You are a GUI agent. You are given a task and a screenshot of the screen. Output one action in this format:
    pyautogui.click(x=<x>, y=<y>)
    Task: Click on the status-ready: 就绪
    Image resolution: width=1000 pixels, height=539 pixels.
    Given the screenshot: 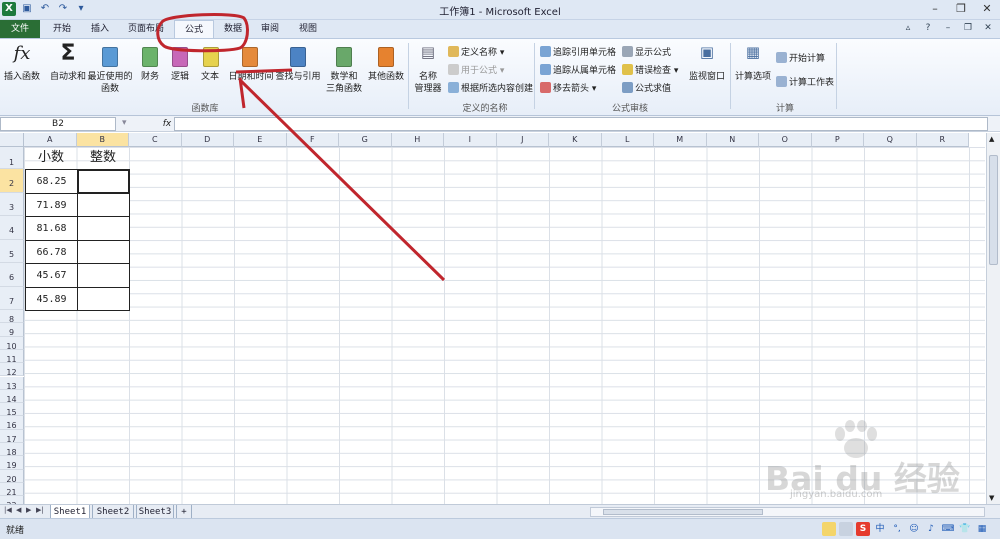 What is the action you would take?
    pyautogui.click(x=15, y=531)
    